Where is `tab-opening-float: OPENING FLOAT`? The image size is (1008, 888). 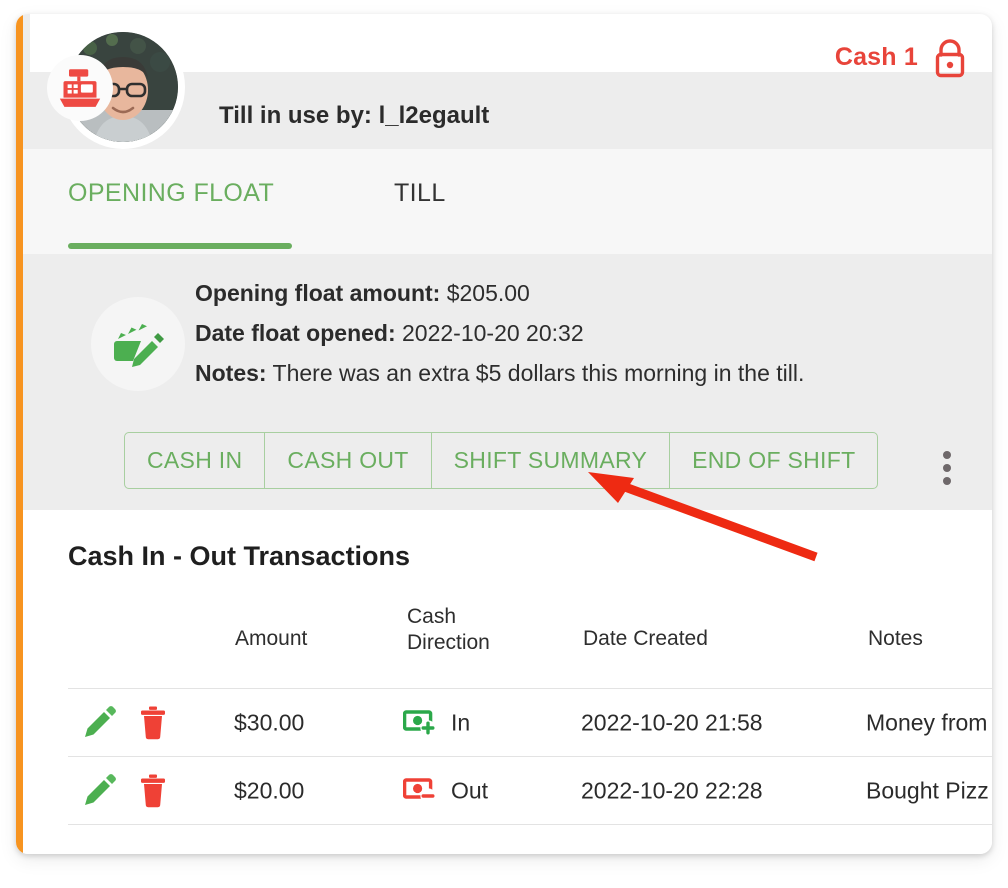
tab-opening-float: OPENING FLOAT is located at coordinates (171, 193).